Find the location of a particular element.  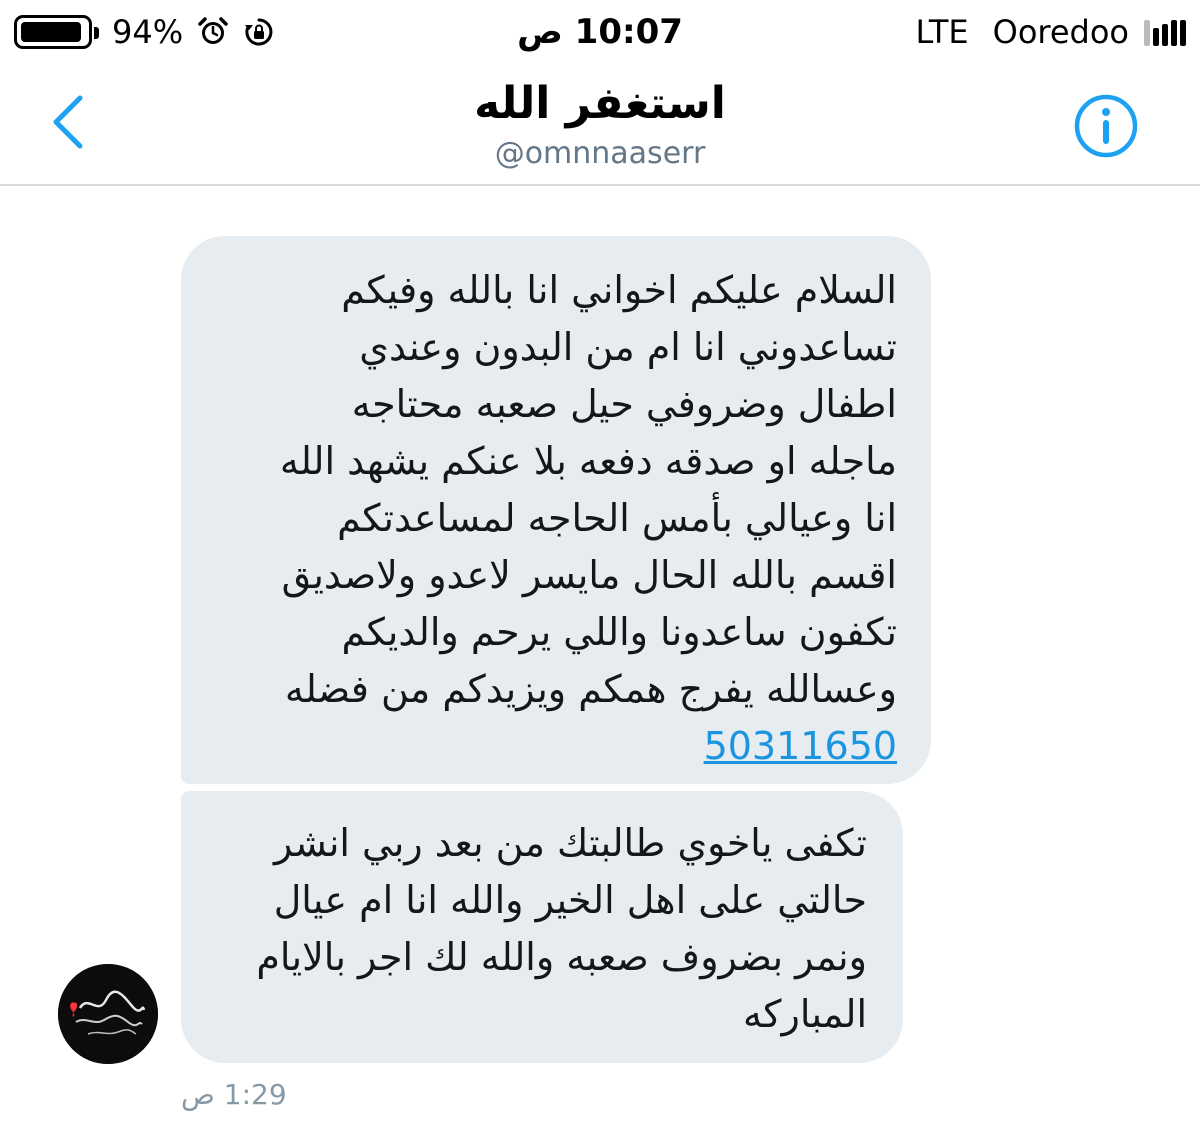

status-right: LTE Ooredoo is located at coordinates (1050, 32).